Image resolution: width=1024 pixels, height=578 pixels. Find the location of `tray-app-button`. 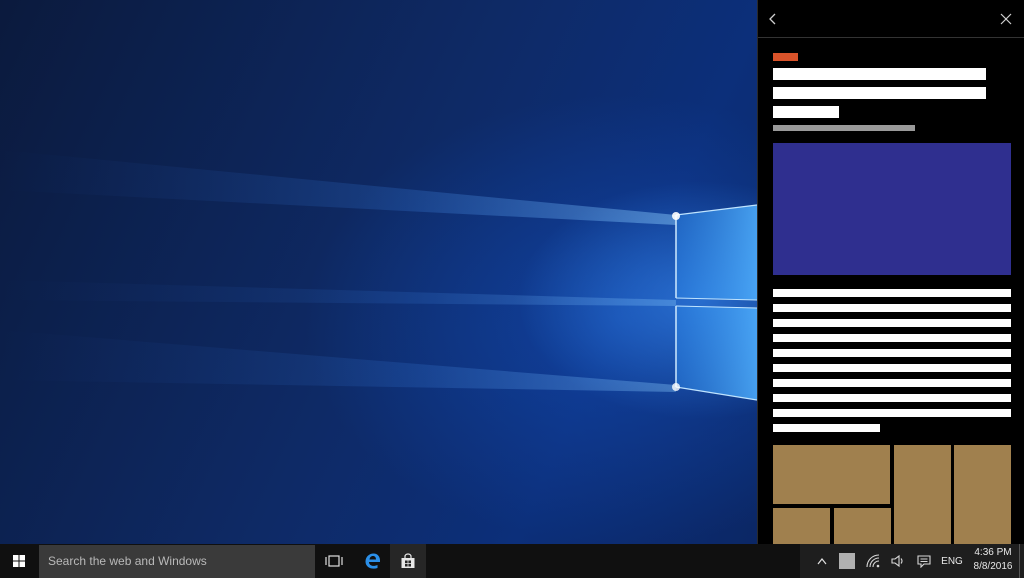

tray-app-button is located at coordinates (847, 561).